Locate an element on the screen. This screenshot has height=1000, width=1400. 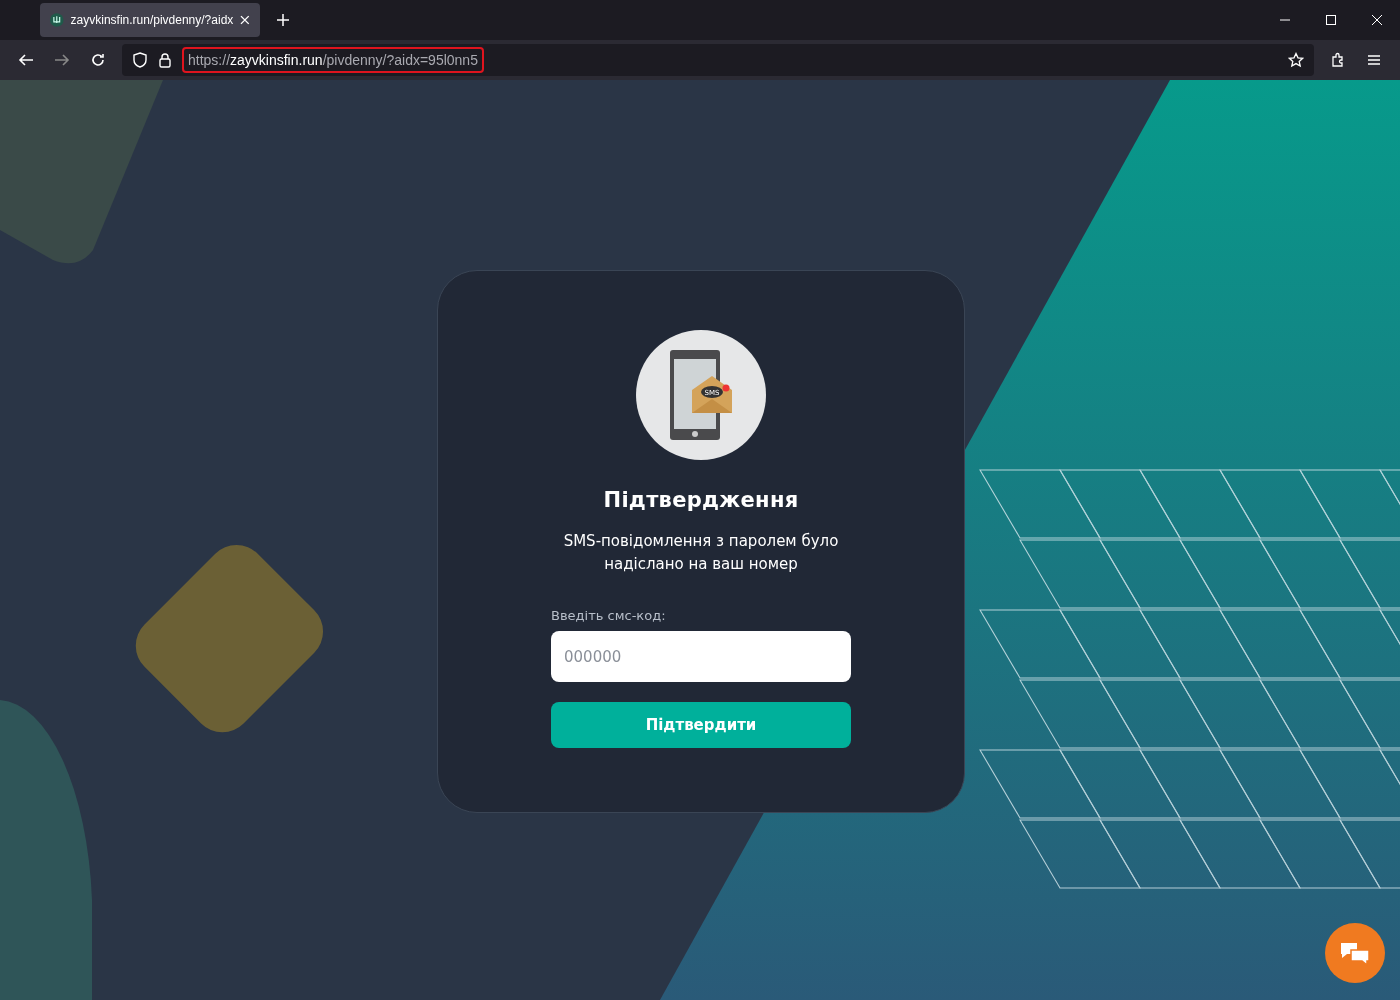
tab-title: zayvkinsfin.run/pivdenny/?aidx is located at coordinates (152, 20).